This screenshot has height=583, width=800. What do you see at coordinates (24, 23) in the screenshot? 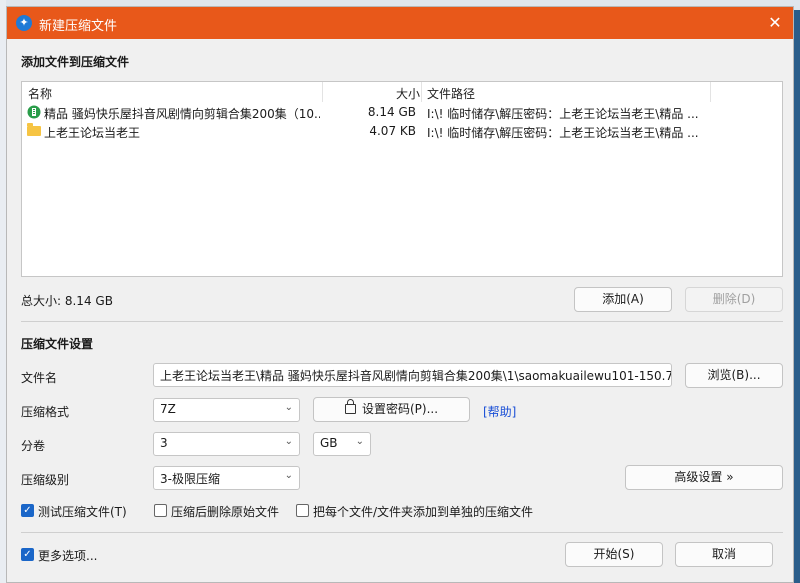
I see `app-logo-icon: ✦` at bounding box center [24, 23].